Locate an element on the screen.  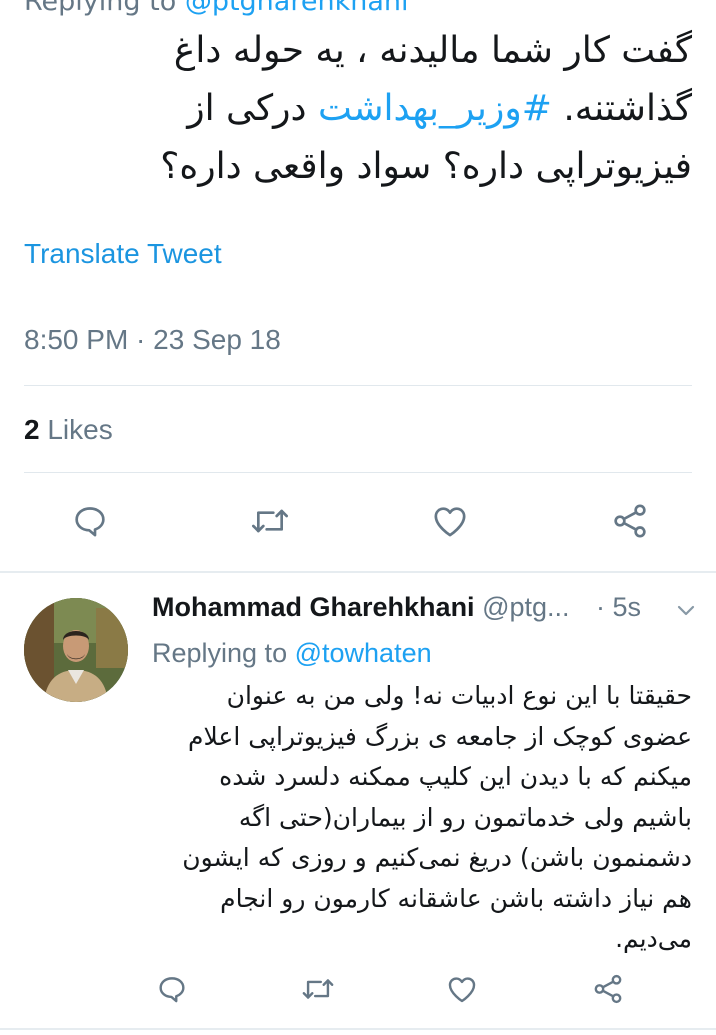
like-button is located at coordinates (450, 521).